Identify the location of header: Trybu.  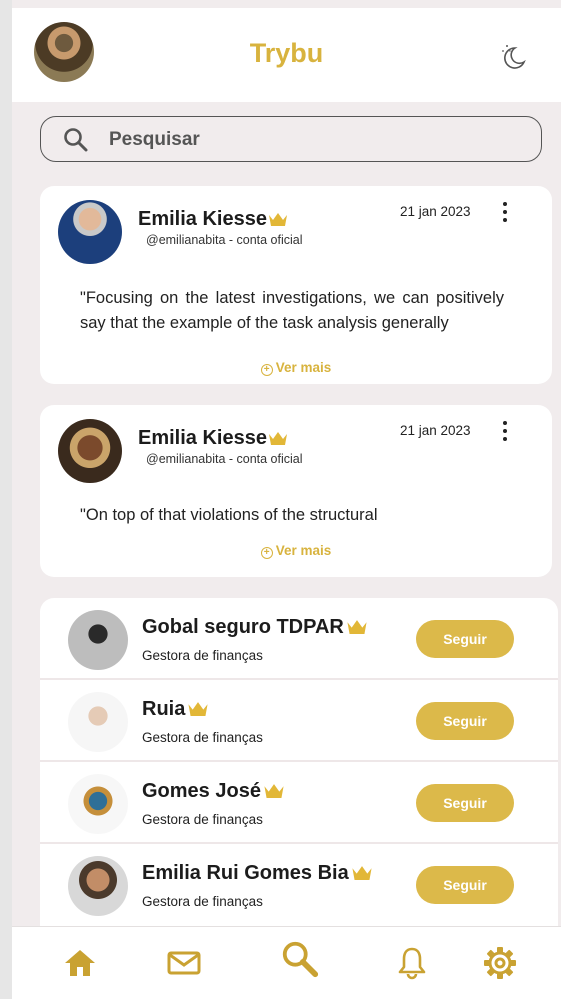
(286, 55).